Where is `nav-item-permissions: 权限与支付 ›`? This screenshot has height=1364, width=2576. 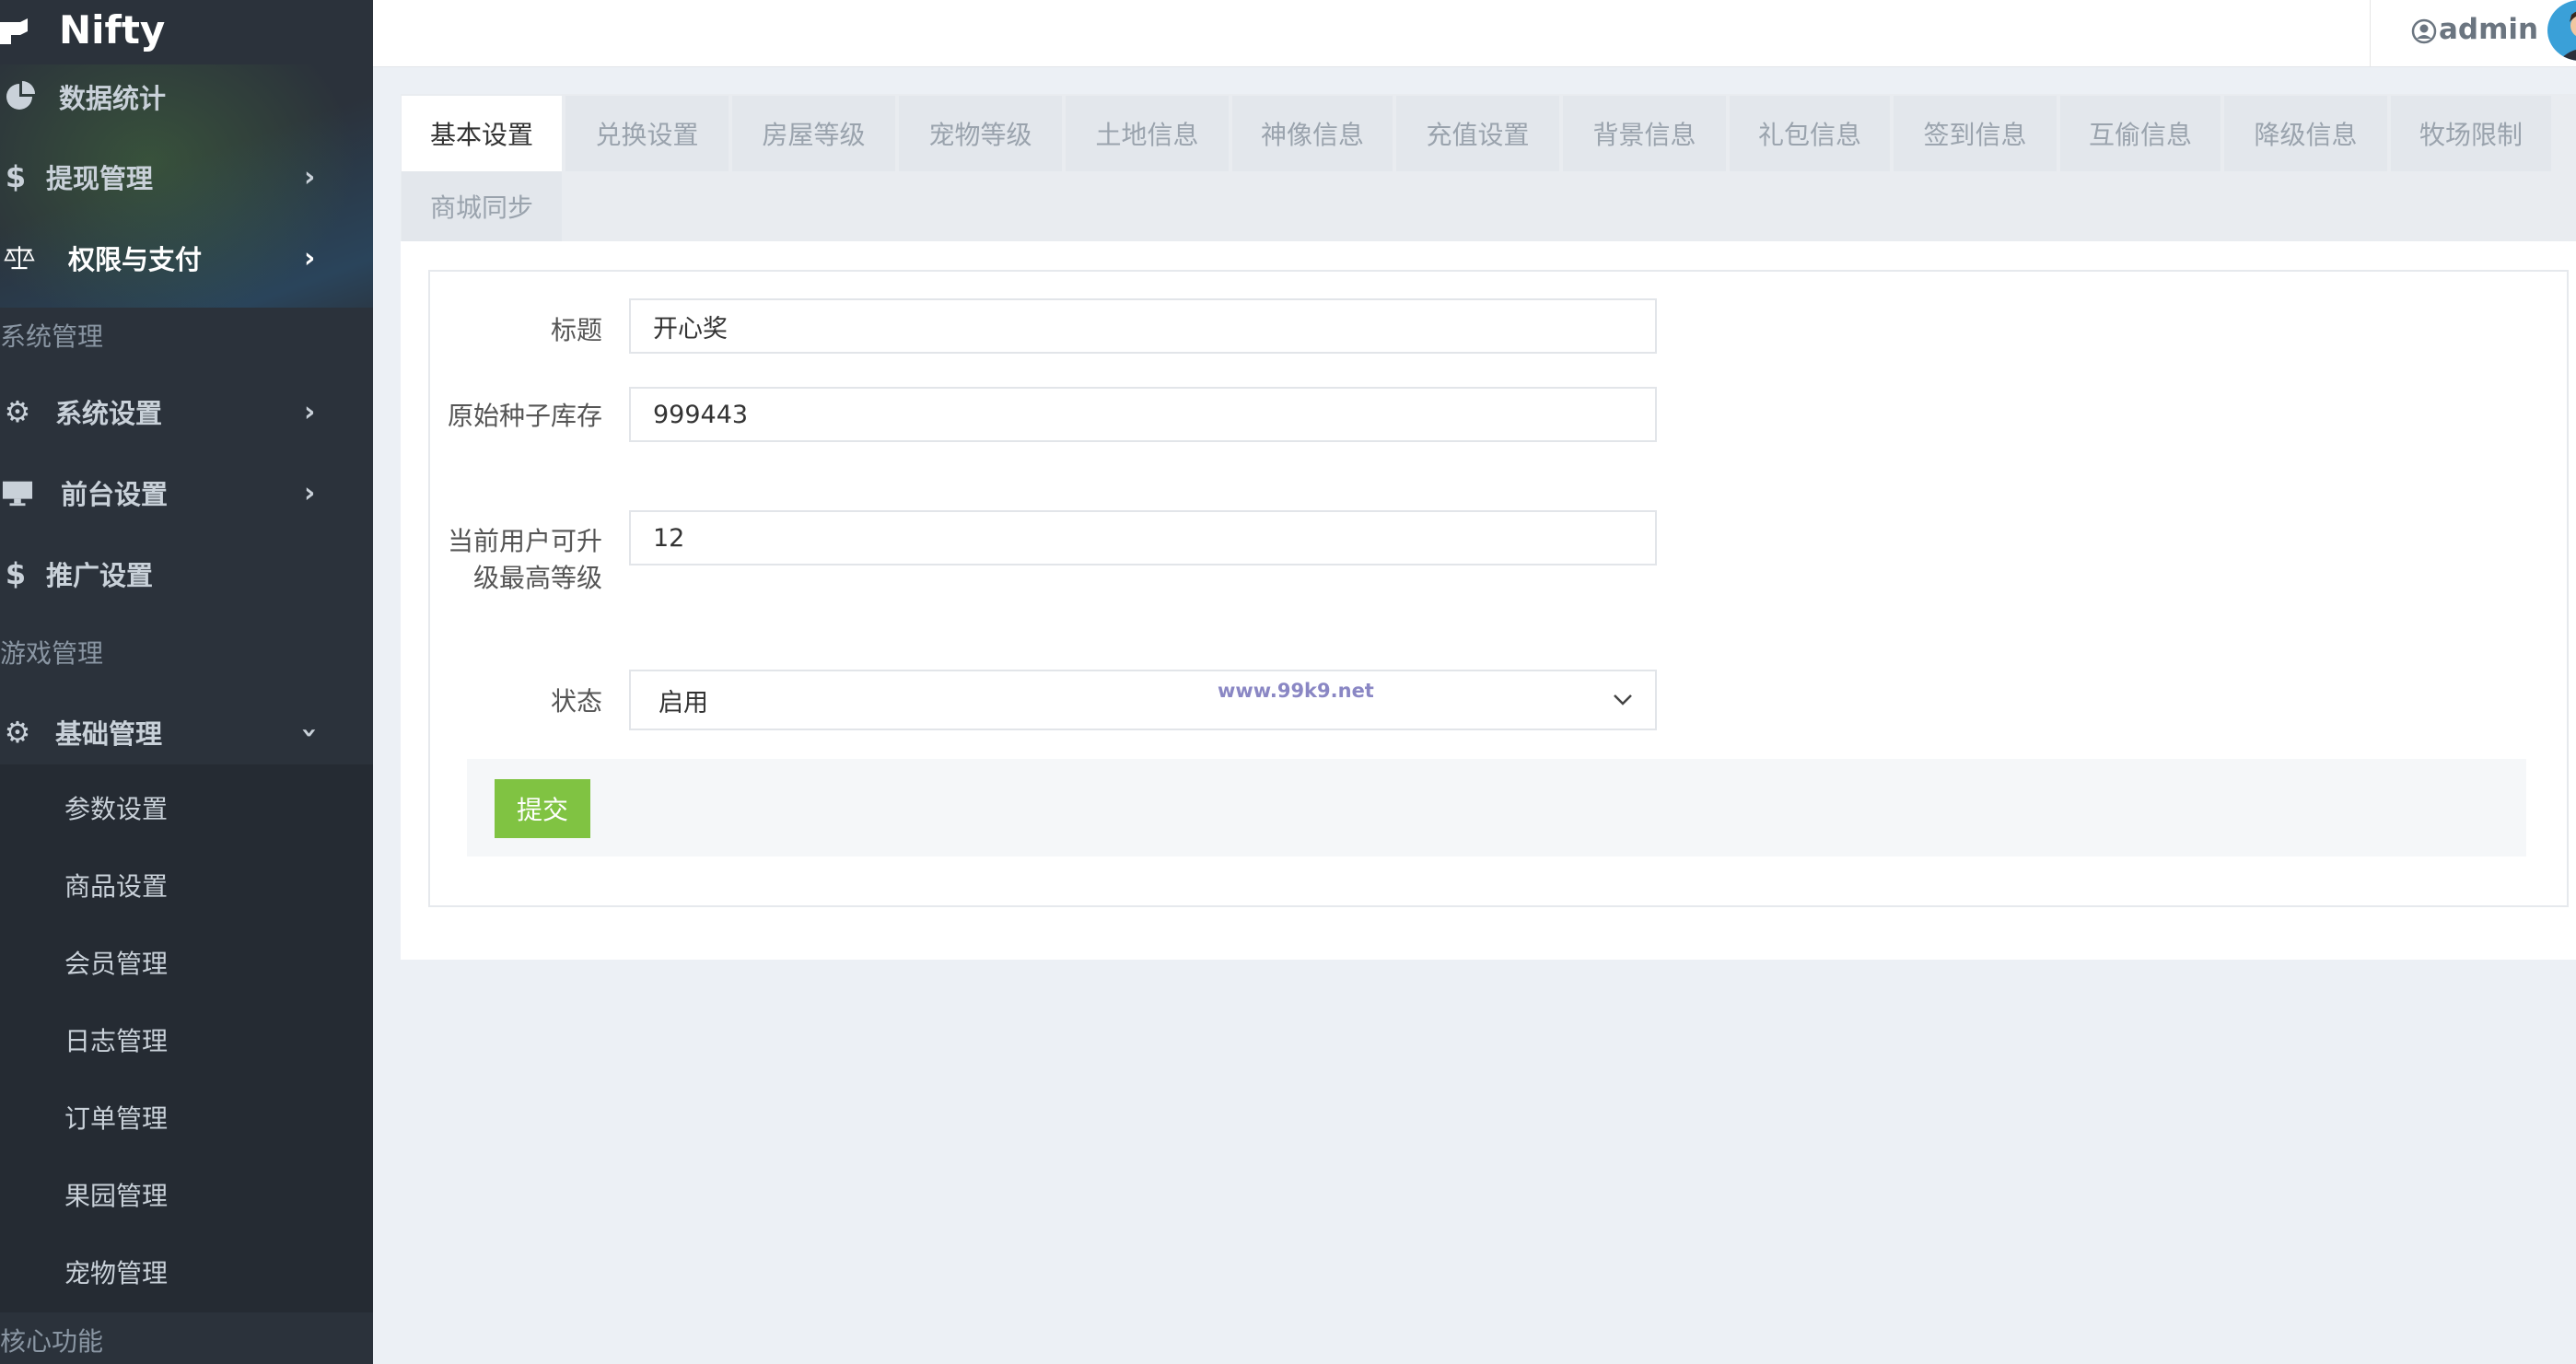 nav-item-permissions: 权限与支付 › is located at coordinates (186, 258).